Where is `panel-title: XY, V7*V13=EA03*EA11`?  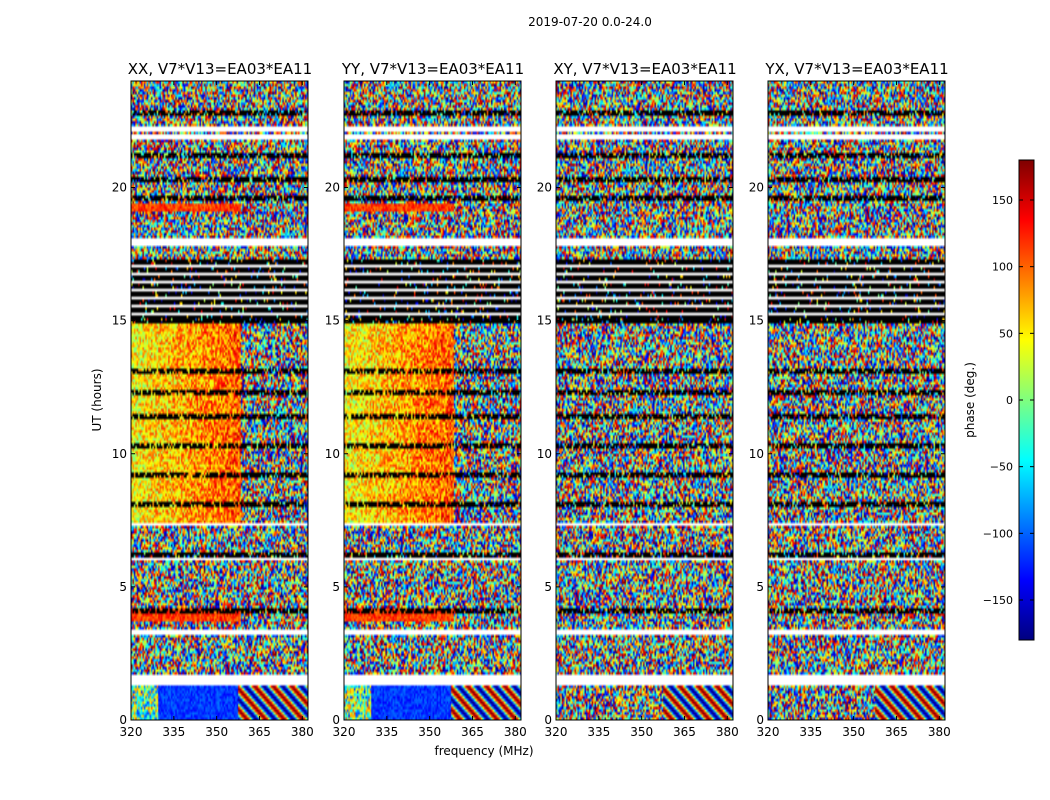 panel-title: XY, V7*V13=EA03*EA11 is located at coordinates (644, 69).